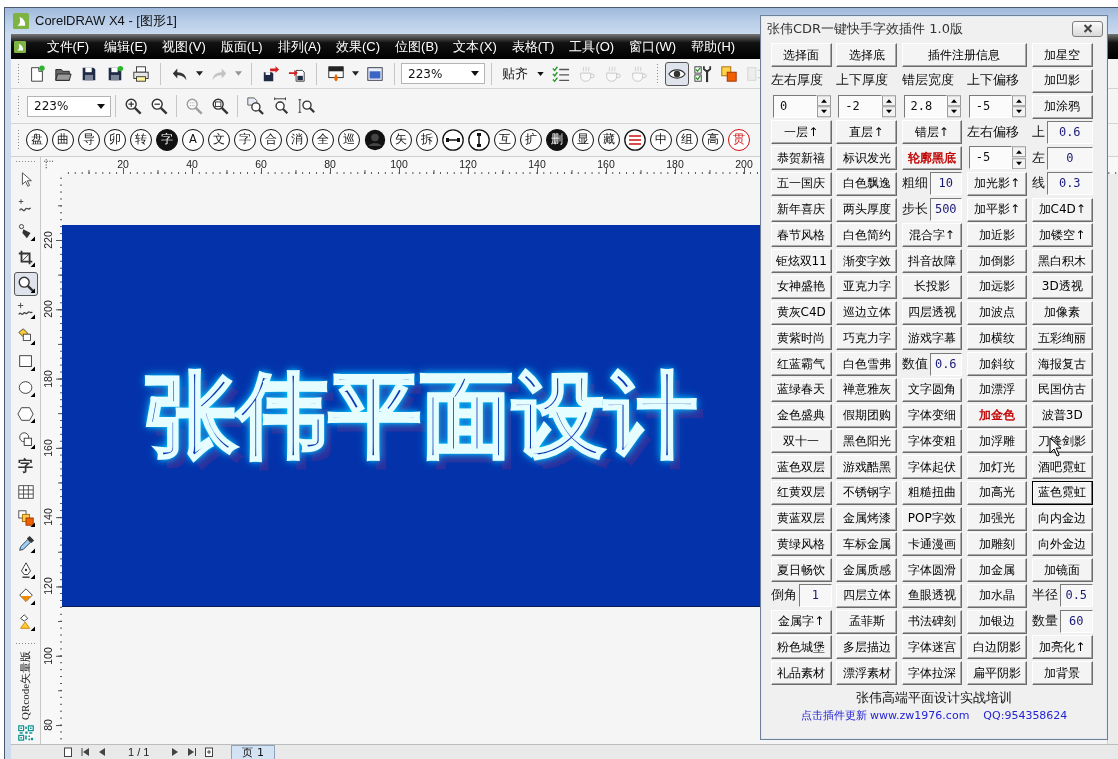 The width and height of the screenshot is (1118, 759). I want to click on plugin-button: 巧克力字, so click(866, 338).